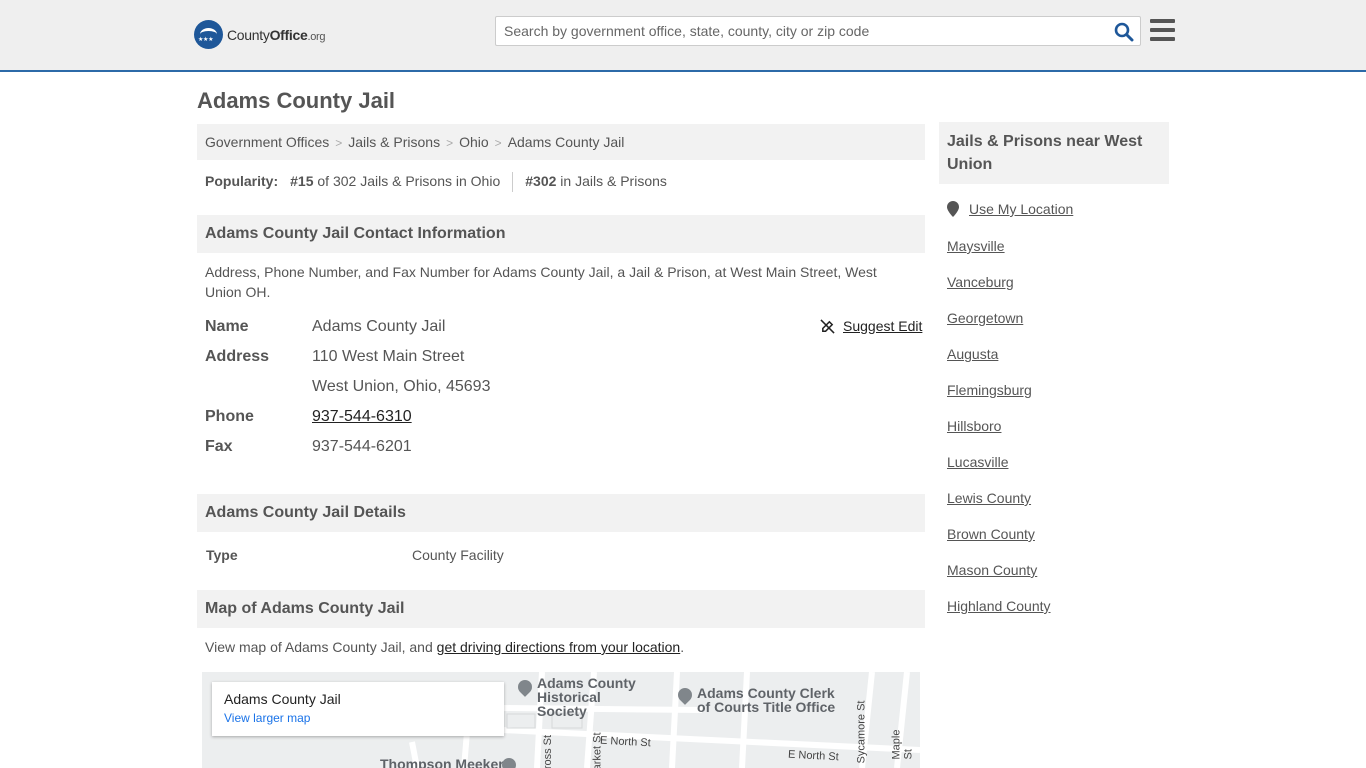 Image resolution: width=1366 pixels, height=768 pixels. Describe the element at coordinates (1021, 209) in the screenshot. I see `use-my-location-link: Use My Location` at that location.